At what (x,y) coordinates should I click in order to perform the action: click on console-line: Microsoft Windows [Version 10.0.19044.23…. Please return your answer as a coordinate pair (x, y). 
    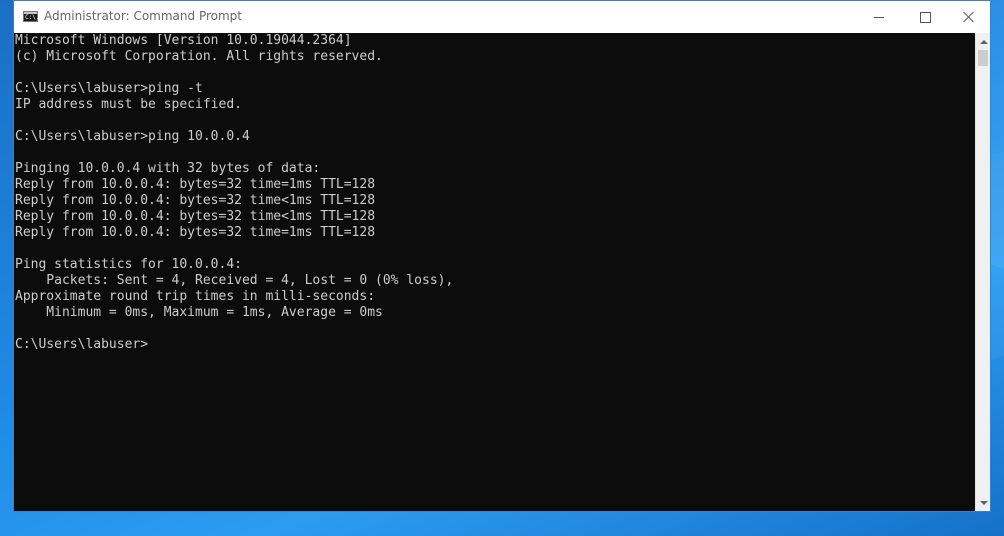
    Looking at the image, I should click on (183, 40).